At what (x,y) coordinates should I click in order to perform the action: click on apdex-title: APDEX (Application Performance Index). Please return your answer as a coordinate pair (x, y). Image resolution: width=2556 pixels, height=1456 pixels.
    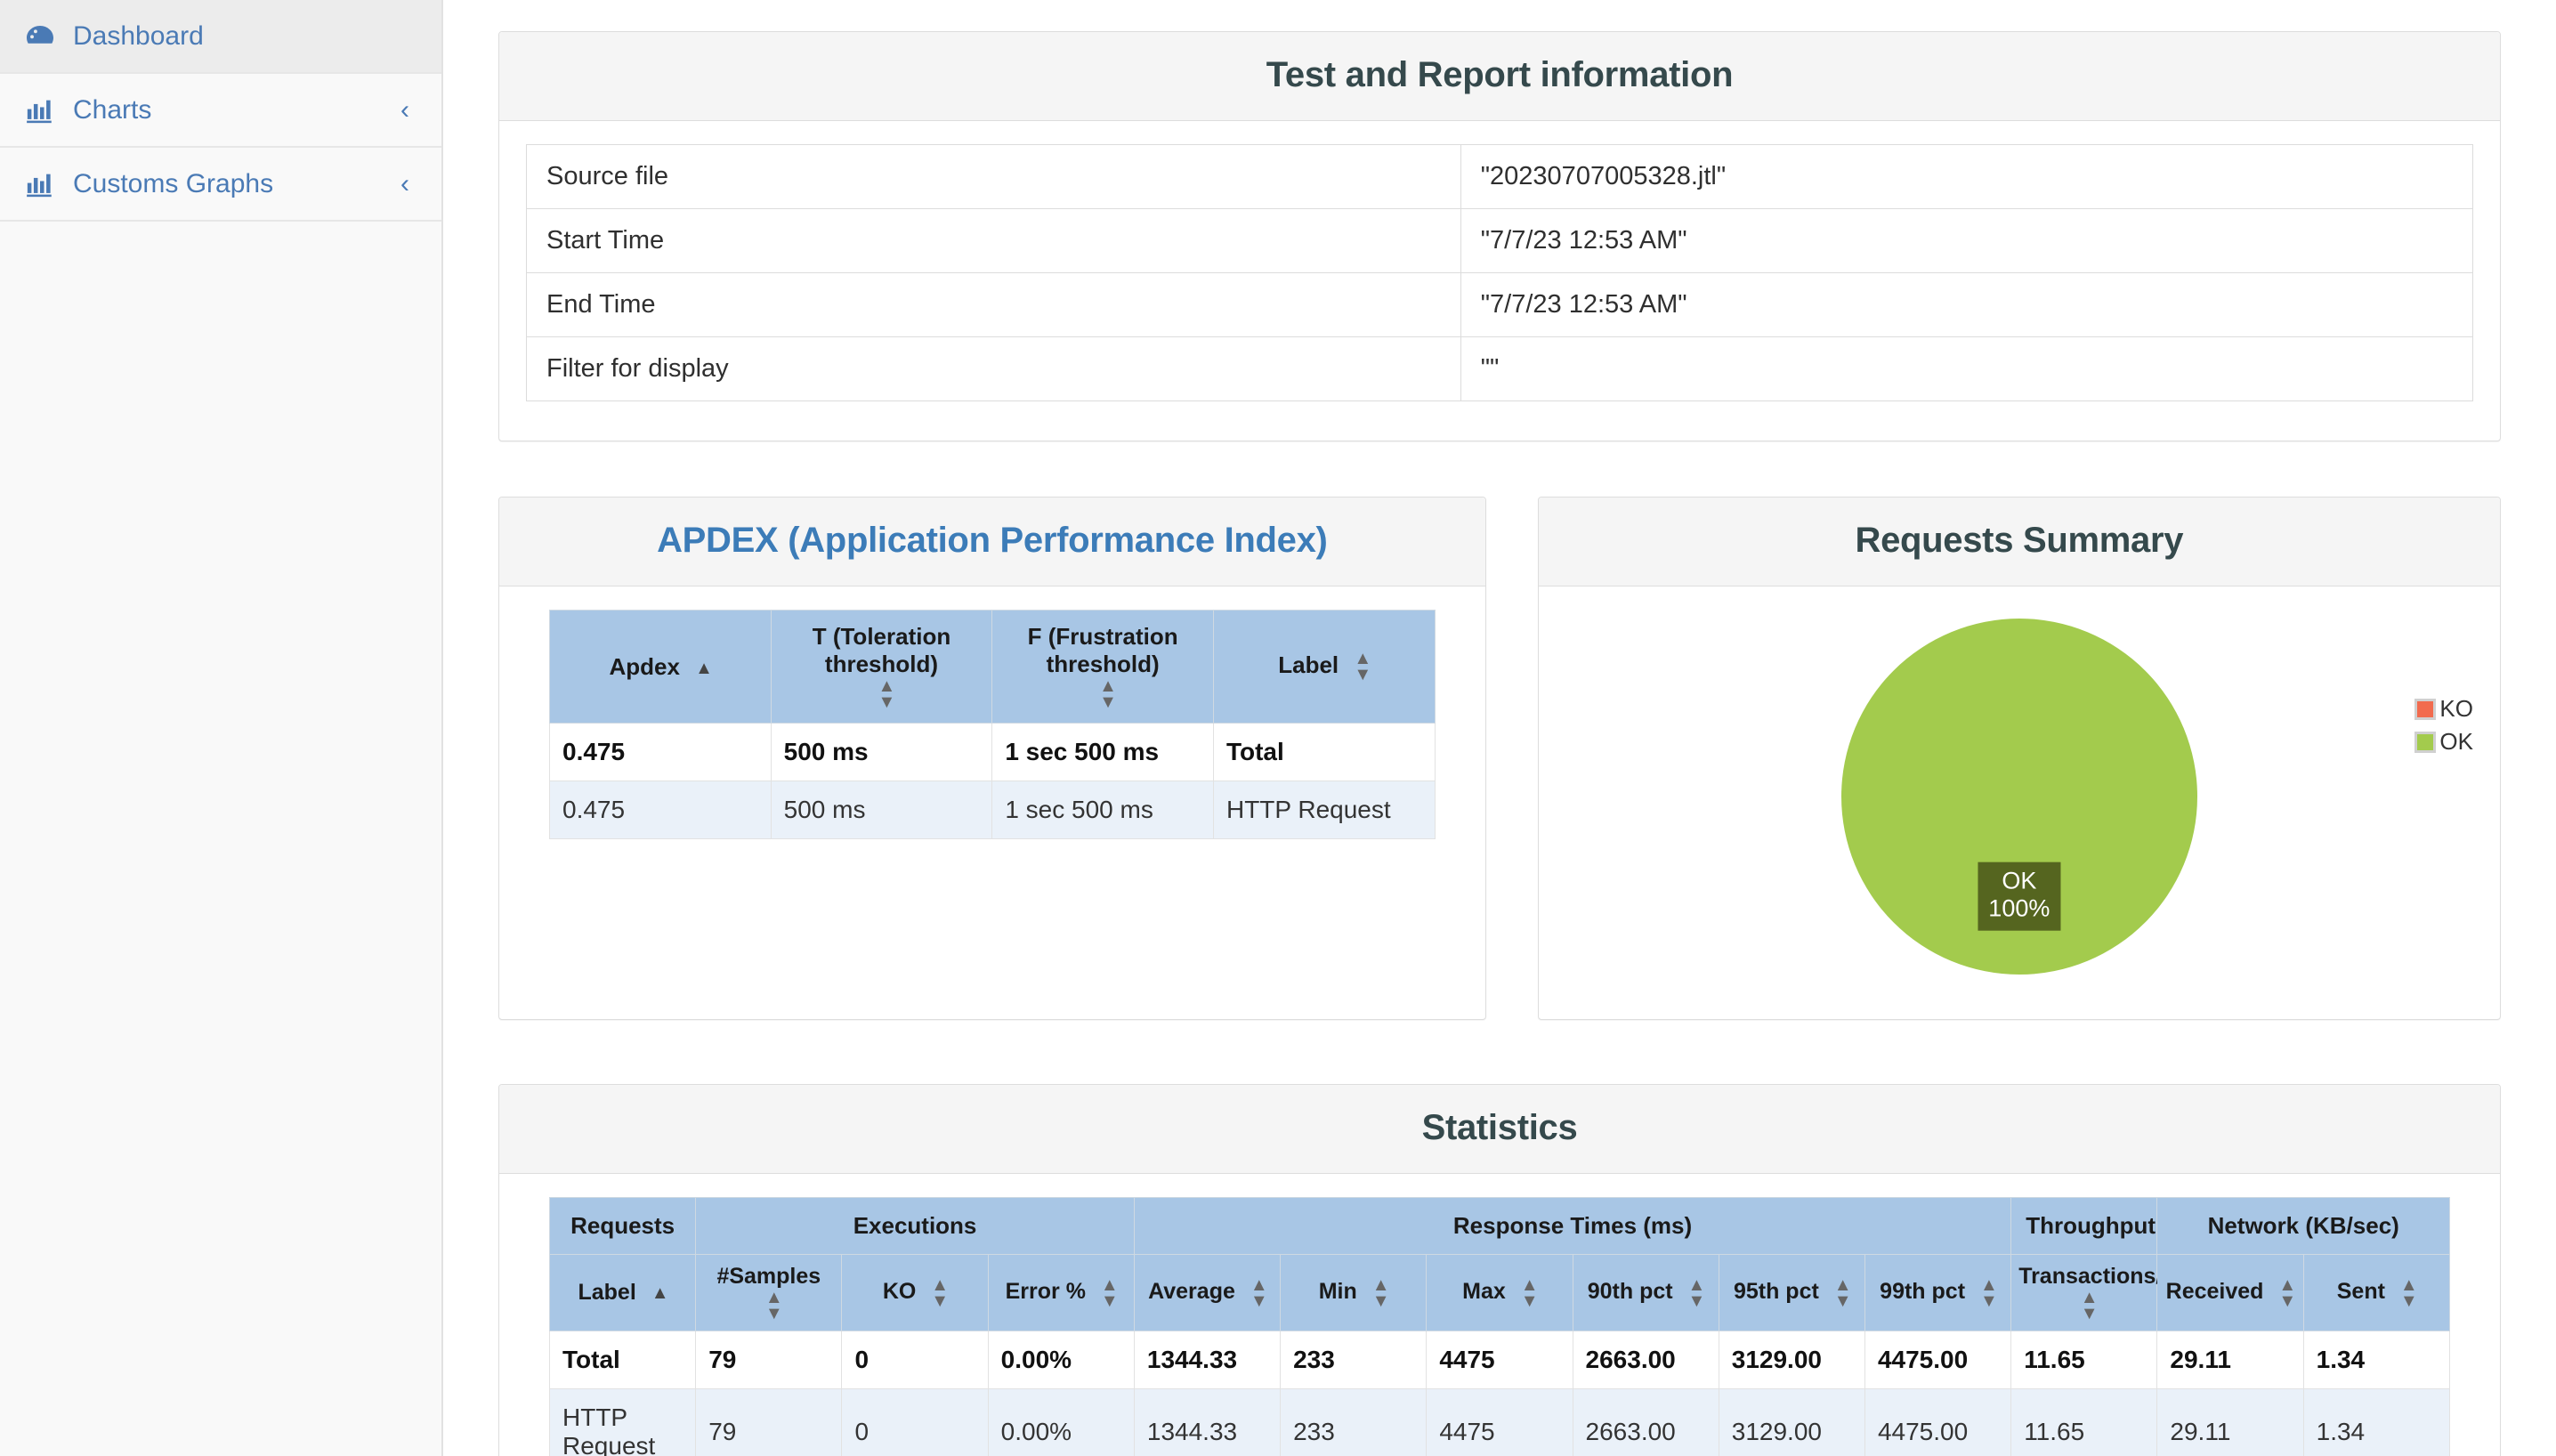
    Looking at the image, I should click on (993, 540).